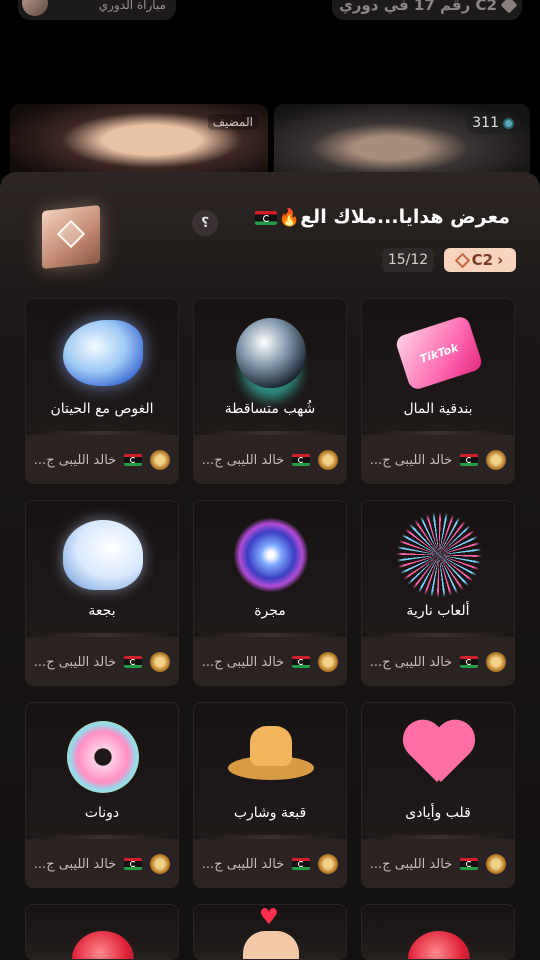 Image resolution: width=540 pixels, height=960 pixels. I want to click on meteor-shower-icon, so click(271, 353).